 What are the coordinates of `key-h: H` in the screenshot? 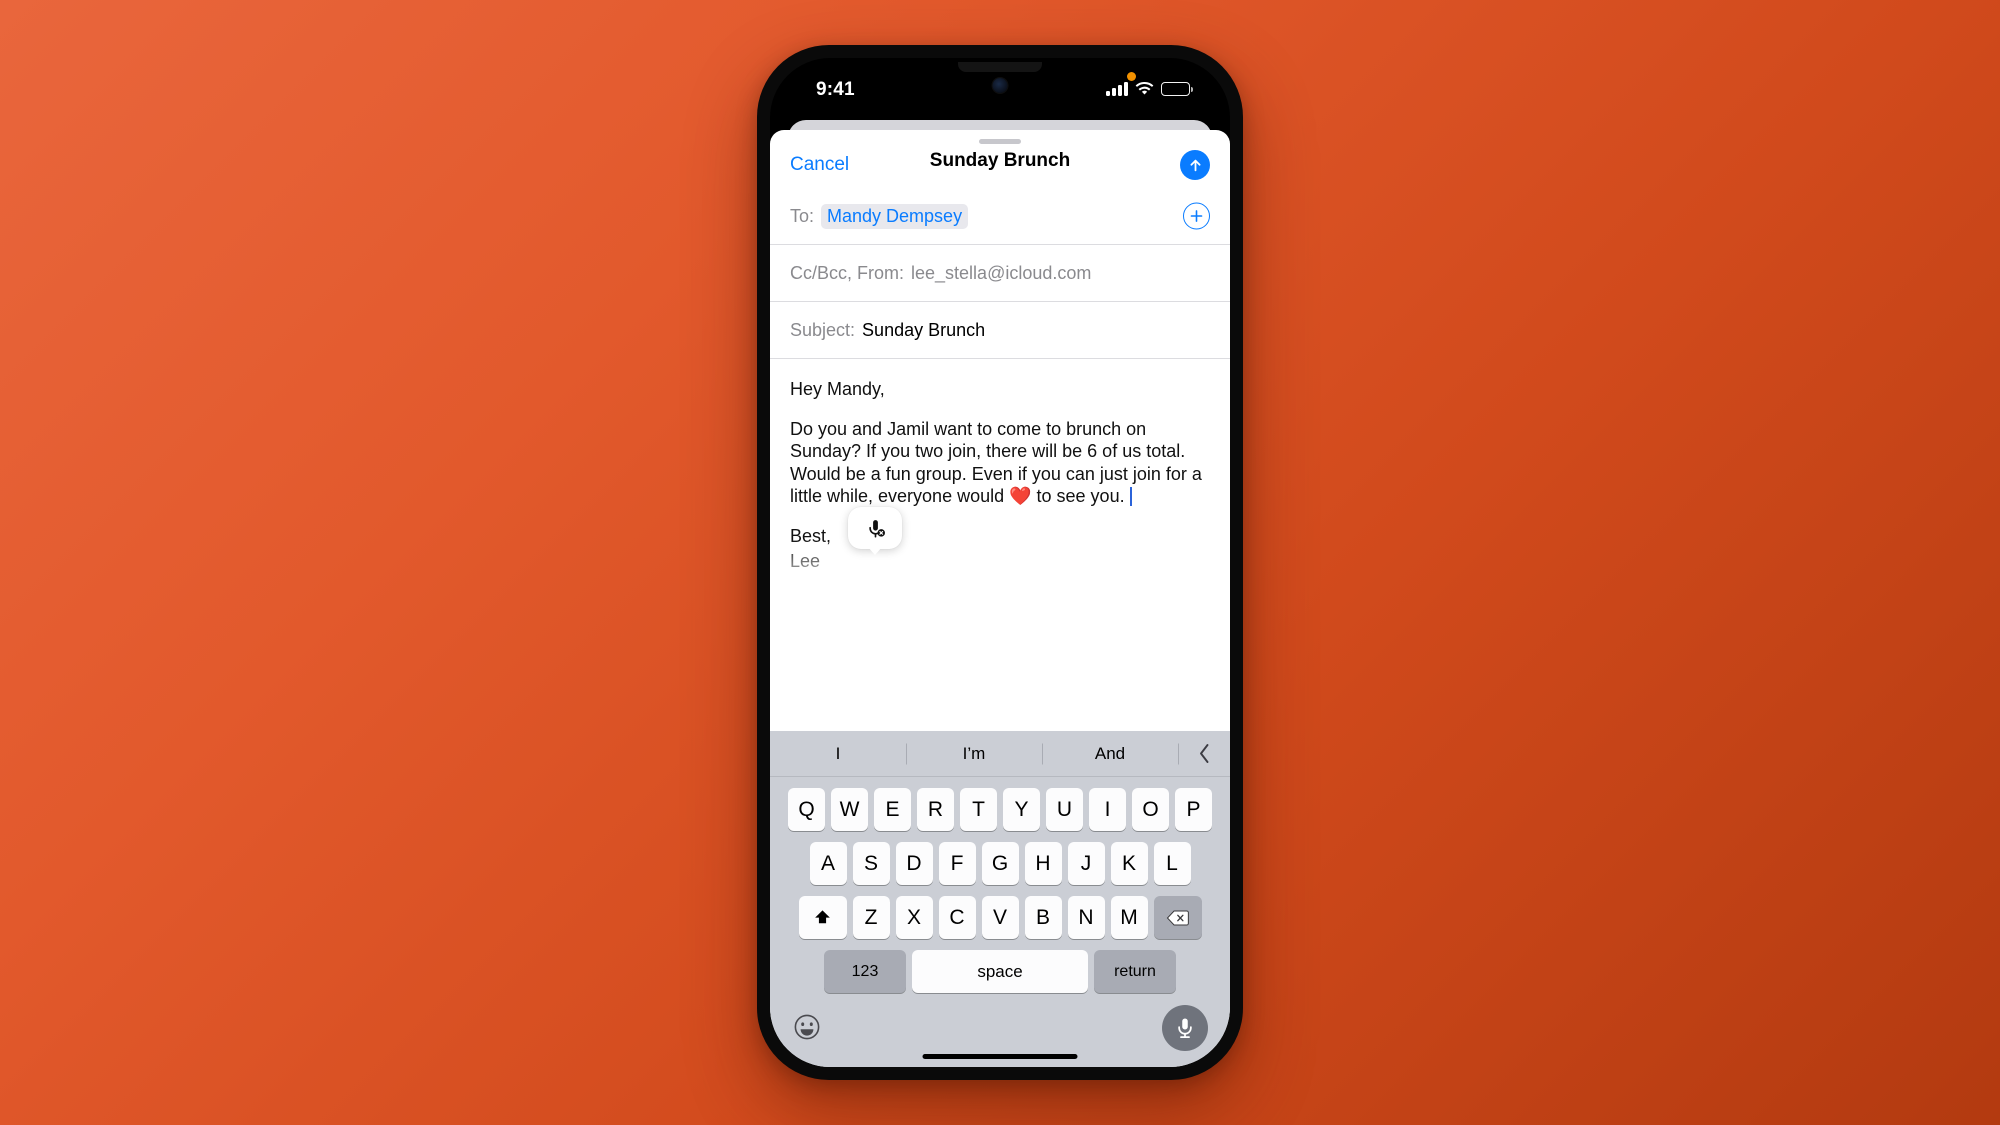 It's located at (1043, 863).